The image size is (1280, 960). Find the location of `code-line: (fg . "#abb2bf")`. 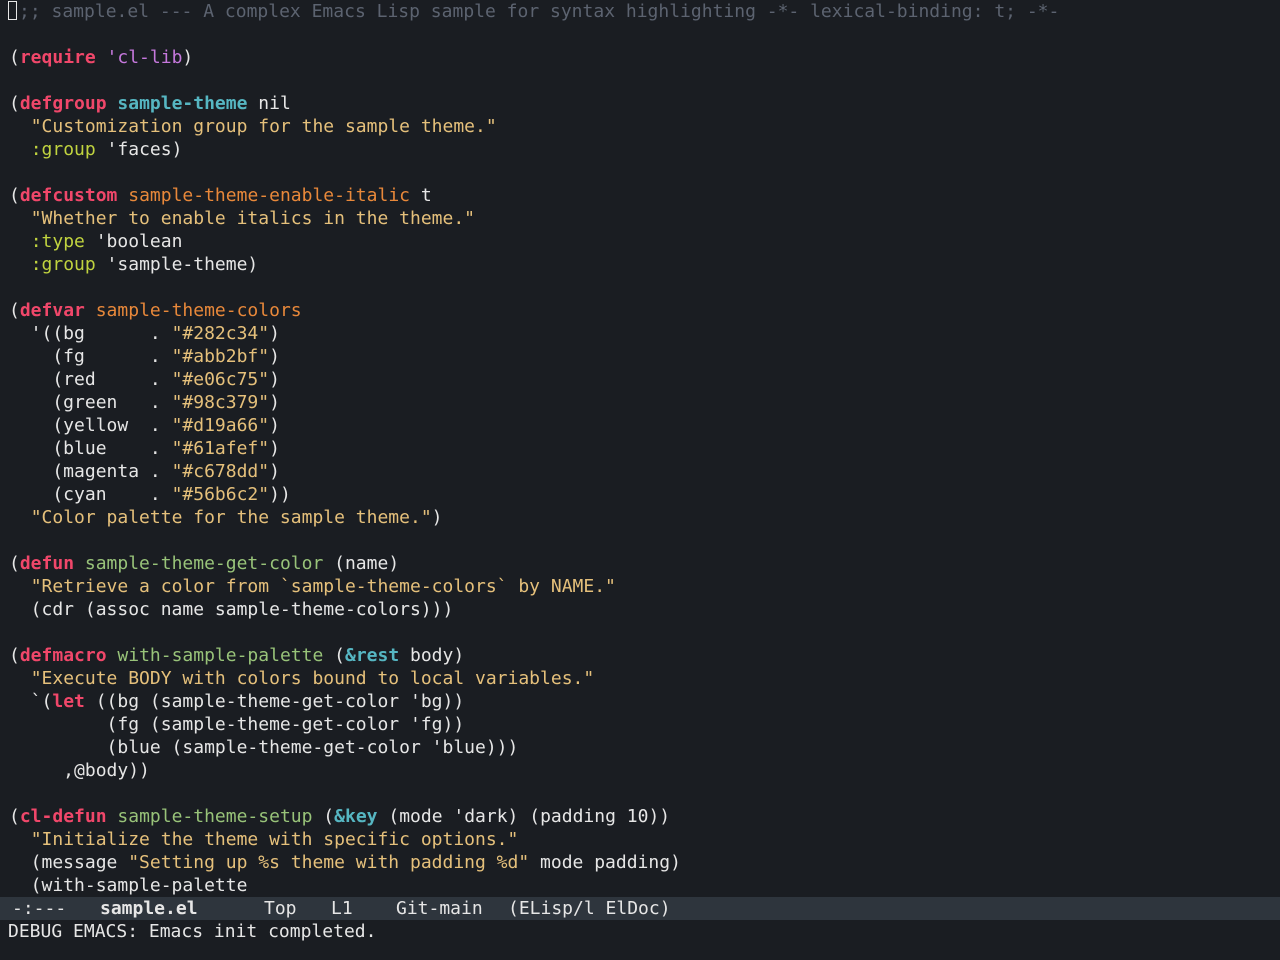

code-line: (fg . "#abb2bf") is located at coordinates (144, 356).